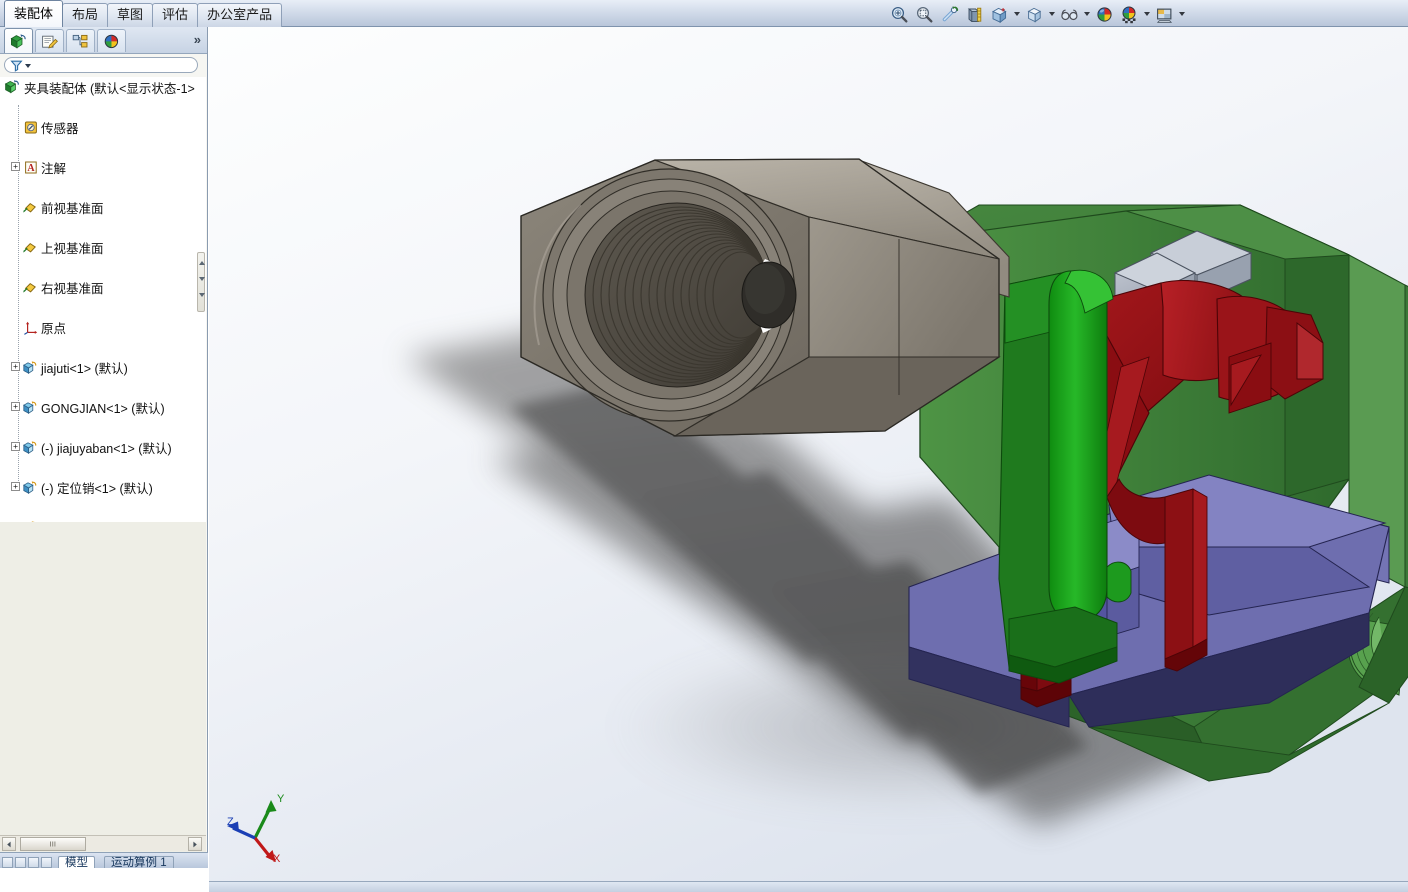 This screenshot has width=1408, height=892. What do you see at coordinates (1104, 14) in the screenshot?
I see `apply-scene-icon` at bounding box center [1104, 14].